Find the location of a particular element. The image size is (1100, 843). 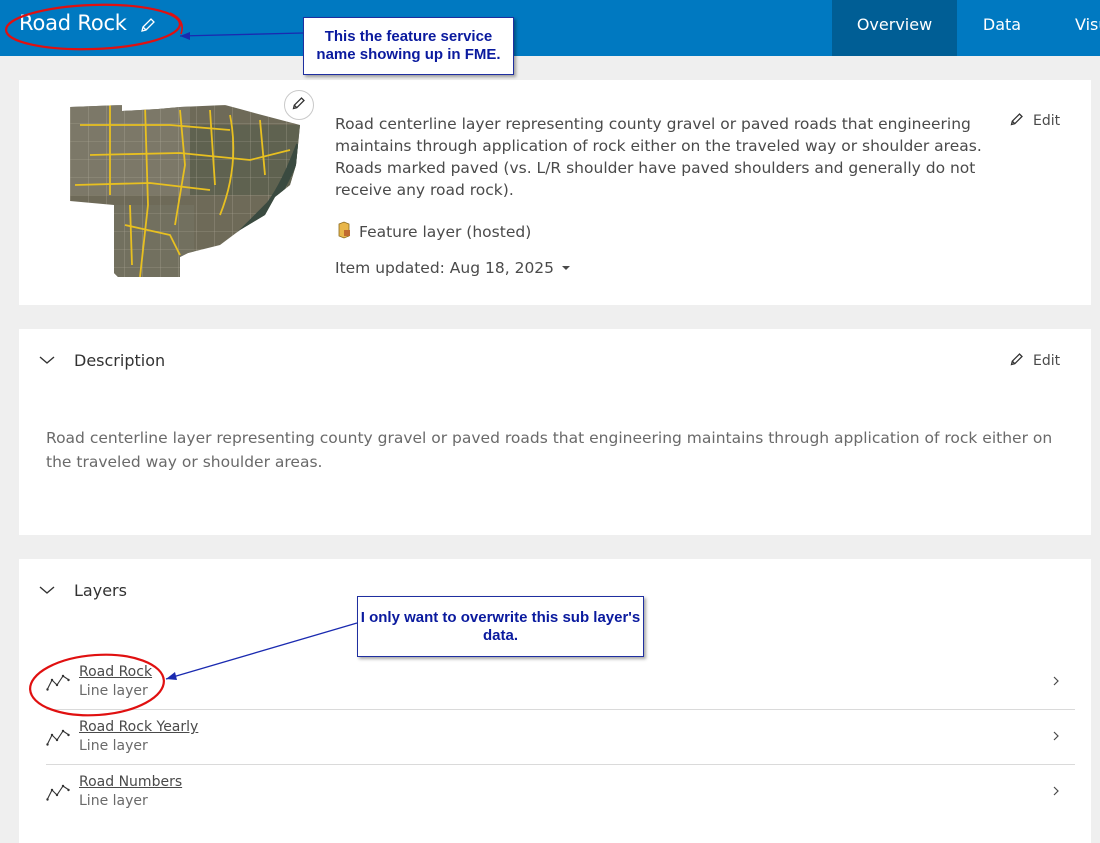

item-updated-label: Item updated: Aug 18, 2025 is located at coordinates (445, 268).